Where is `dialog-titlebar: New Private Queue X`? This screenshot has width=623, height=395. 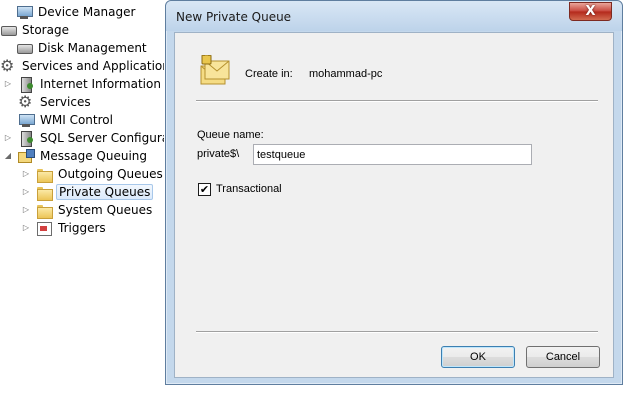 dialog-titlebar: New Private Queue X is located at coordinates (394, 16).